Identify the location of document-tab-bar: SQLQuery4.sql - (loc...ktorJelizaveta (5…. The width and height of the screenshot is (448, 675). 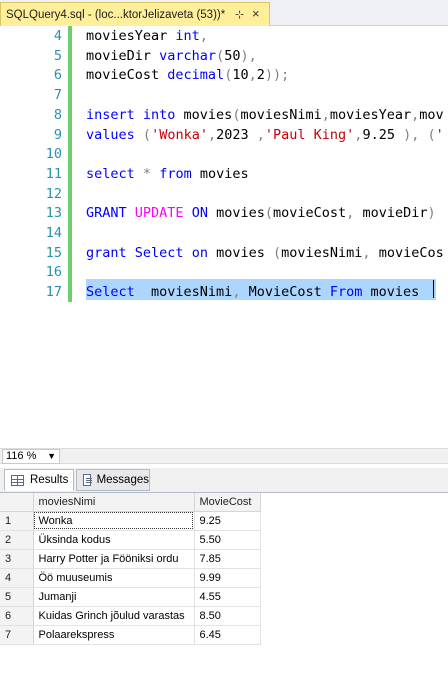
(224, 13).